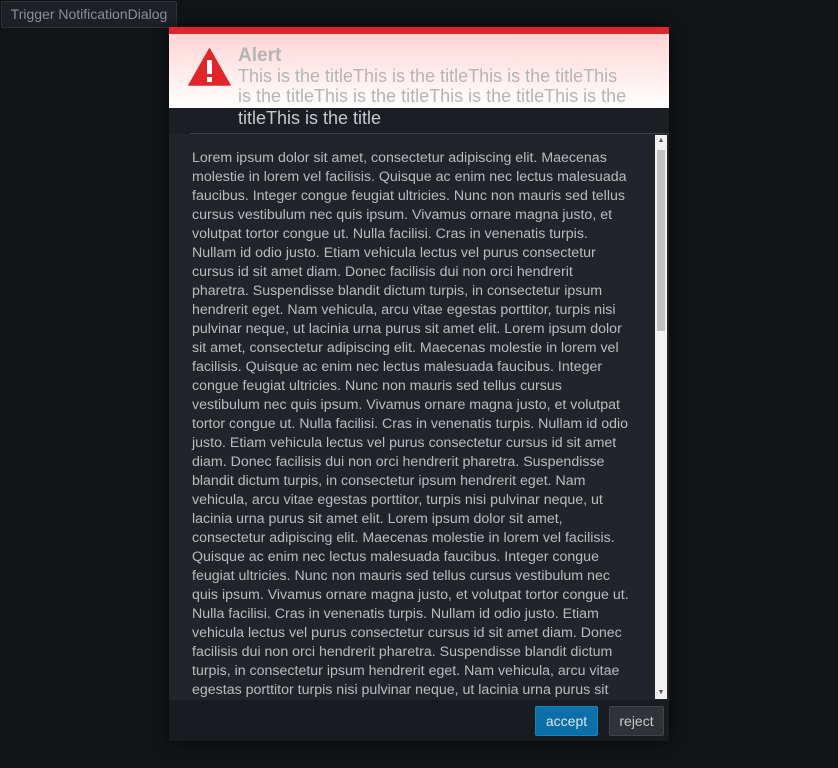  I want to click on dialog-footer: accept reject, so click(419, 720).